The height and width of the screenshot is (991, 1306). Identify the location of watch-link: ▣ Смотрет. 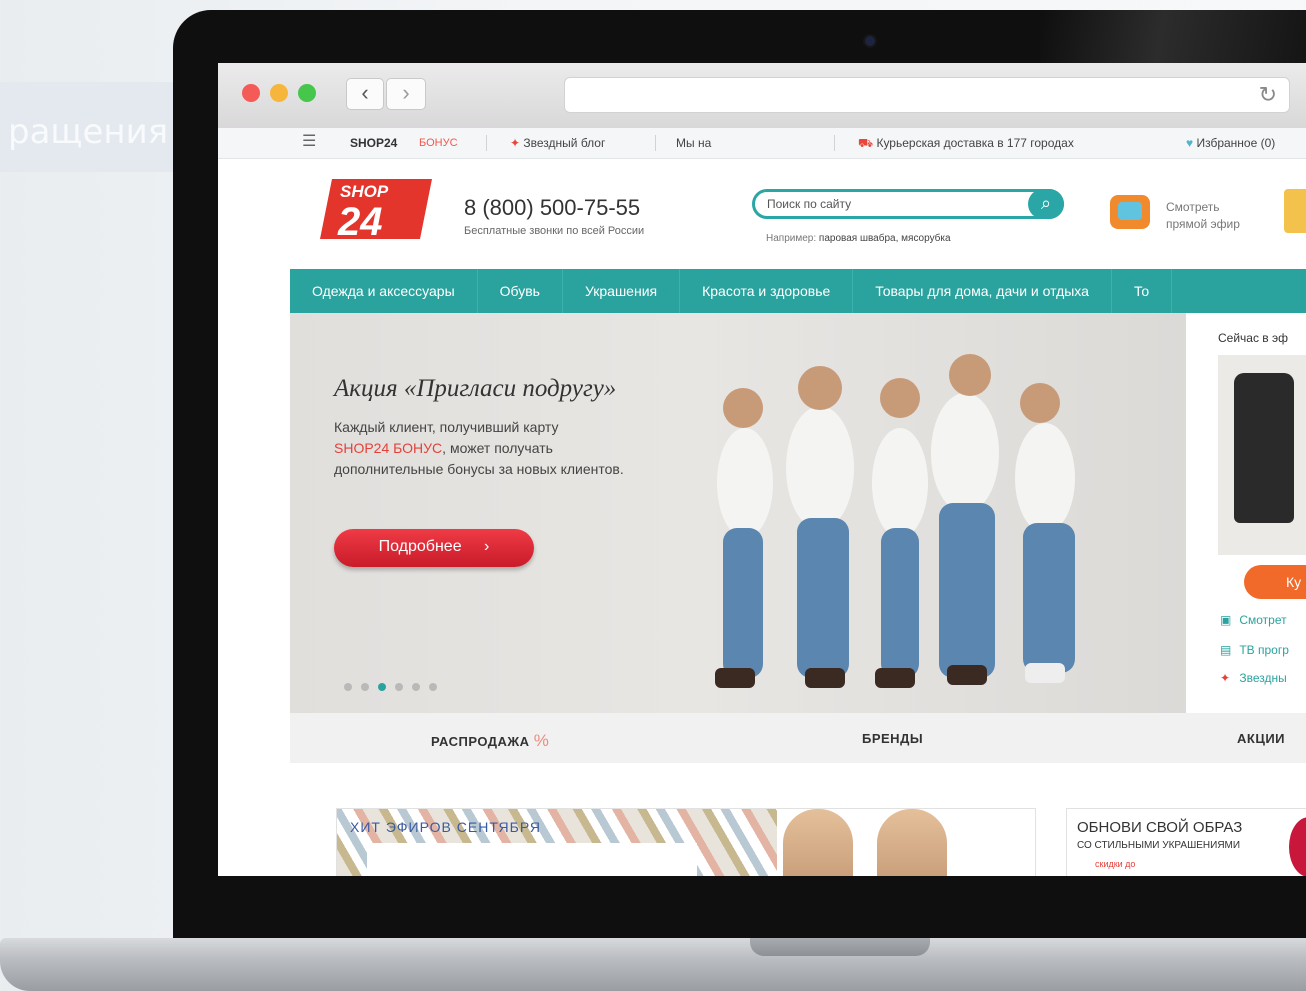
(1253, 620).